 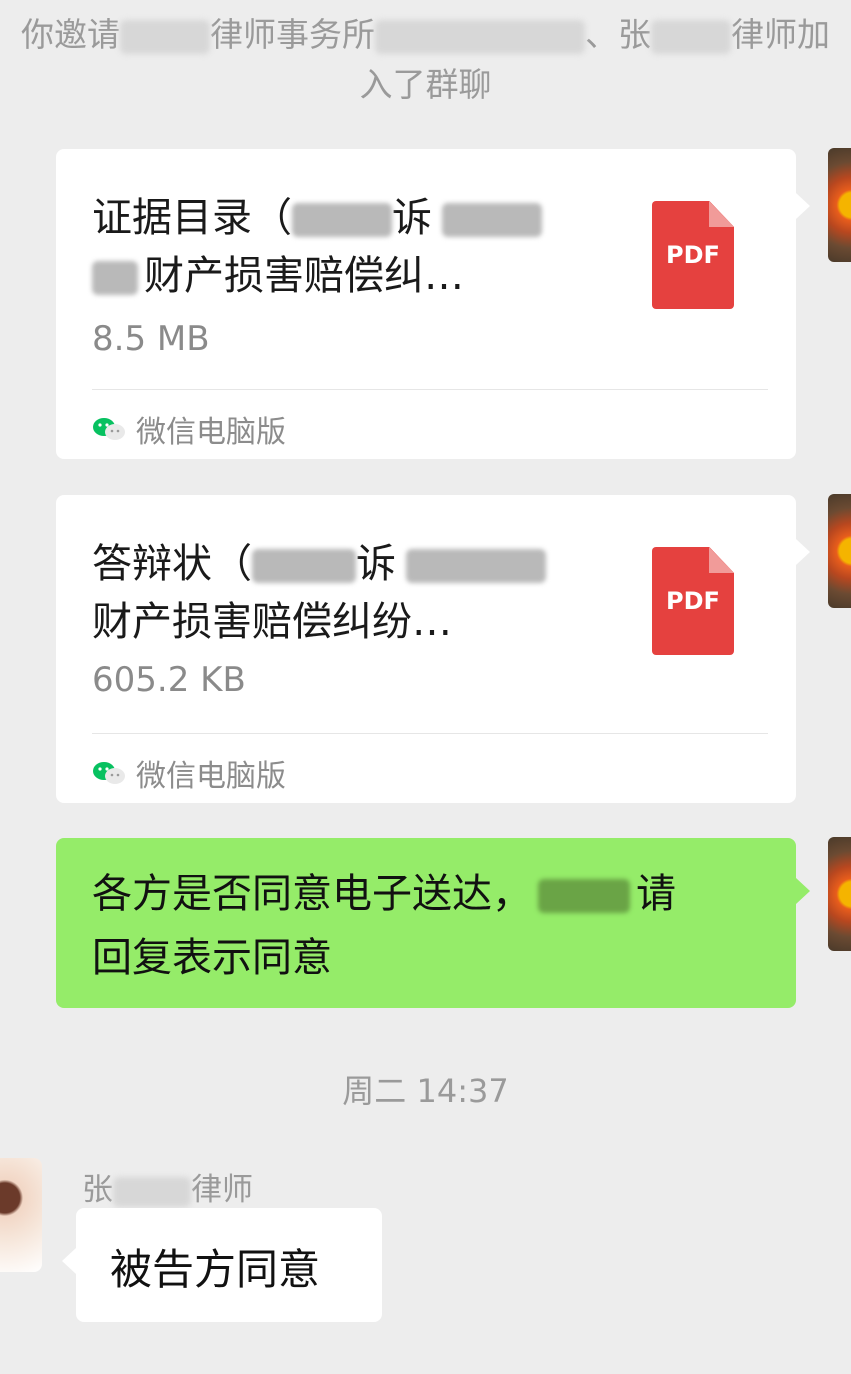 I want to click on message-text: 各方是否同意电子送达，请 回复表示同意, so click(x=384, y=926).